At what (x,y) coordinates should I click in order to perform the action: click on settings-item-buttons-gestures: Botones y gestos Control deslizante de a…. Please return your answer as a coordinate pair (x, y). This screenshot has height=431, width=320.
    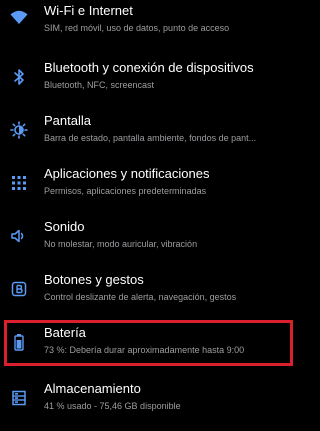
    Looking at the image, I should click on (149, 293).